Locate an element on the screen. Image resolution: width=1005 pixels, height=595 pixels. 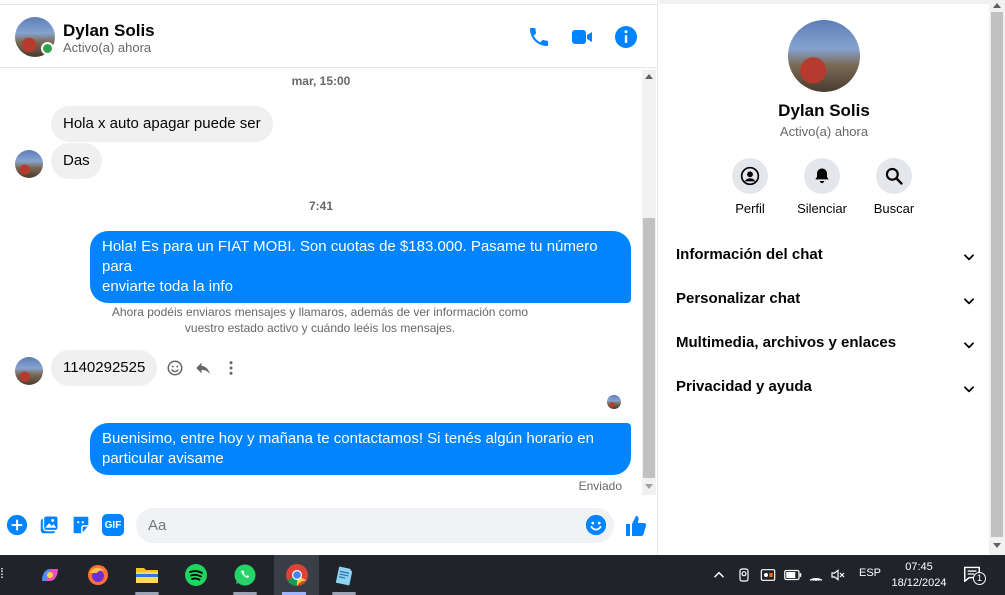
section-label: Personalizar chat is located at coordinates (738, 298).